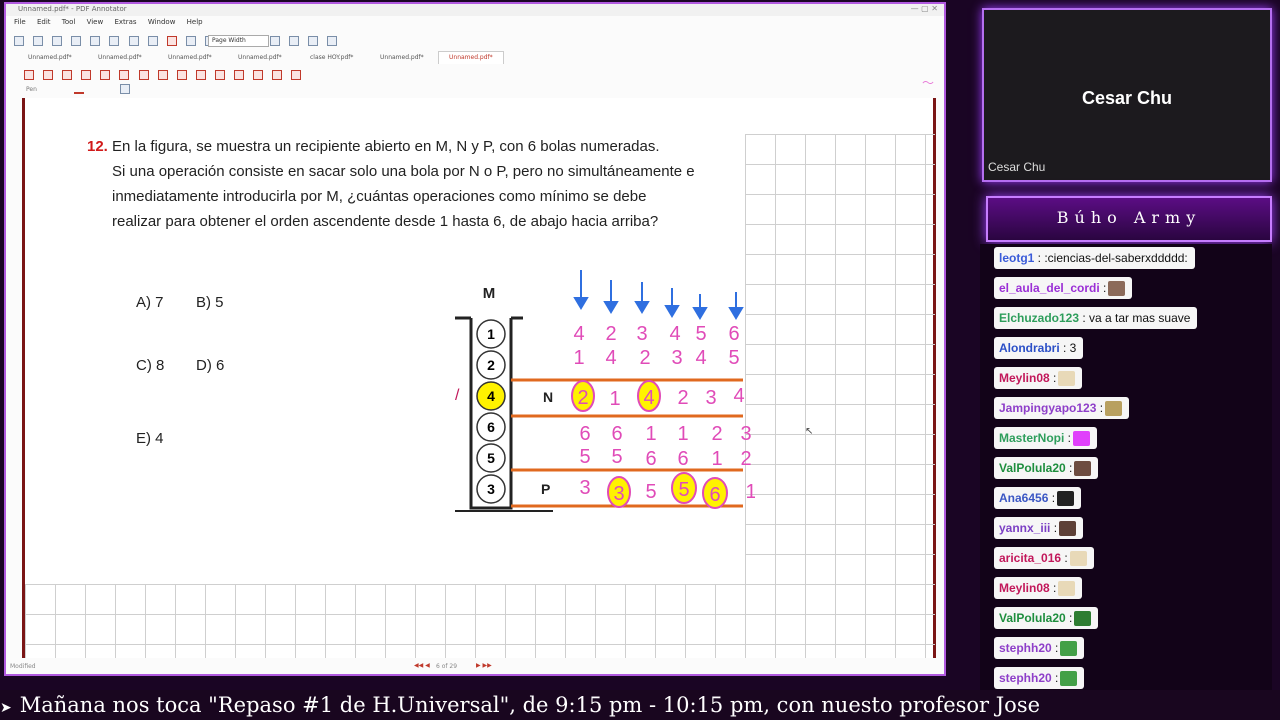 The width and height of the screenshot is (1280, 720). I want to click on fit-width-icon, so click(294, 41).